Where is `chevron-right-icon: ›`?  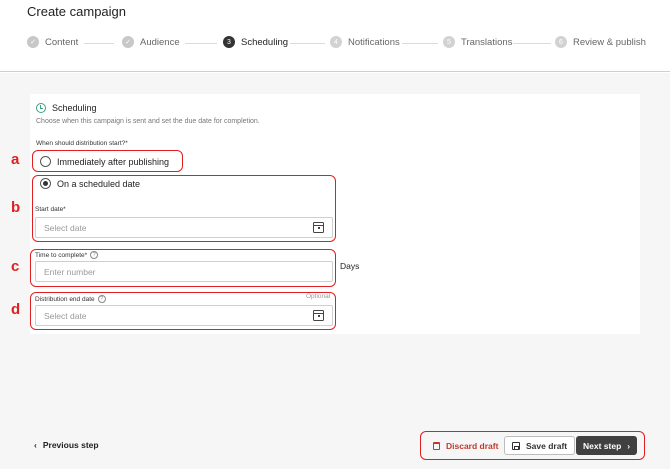
chevron-right-icon: › is located at coordinates (629, 445).